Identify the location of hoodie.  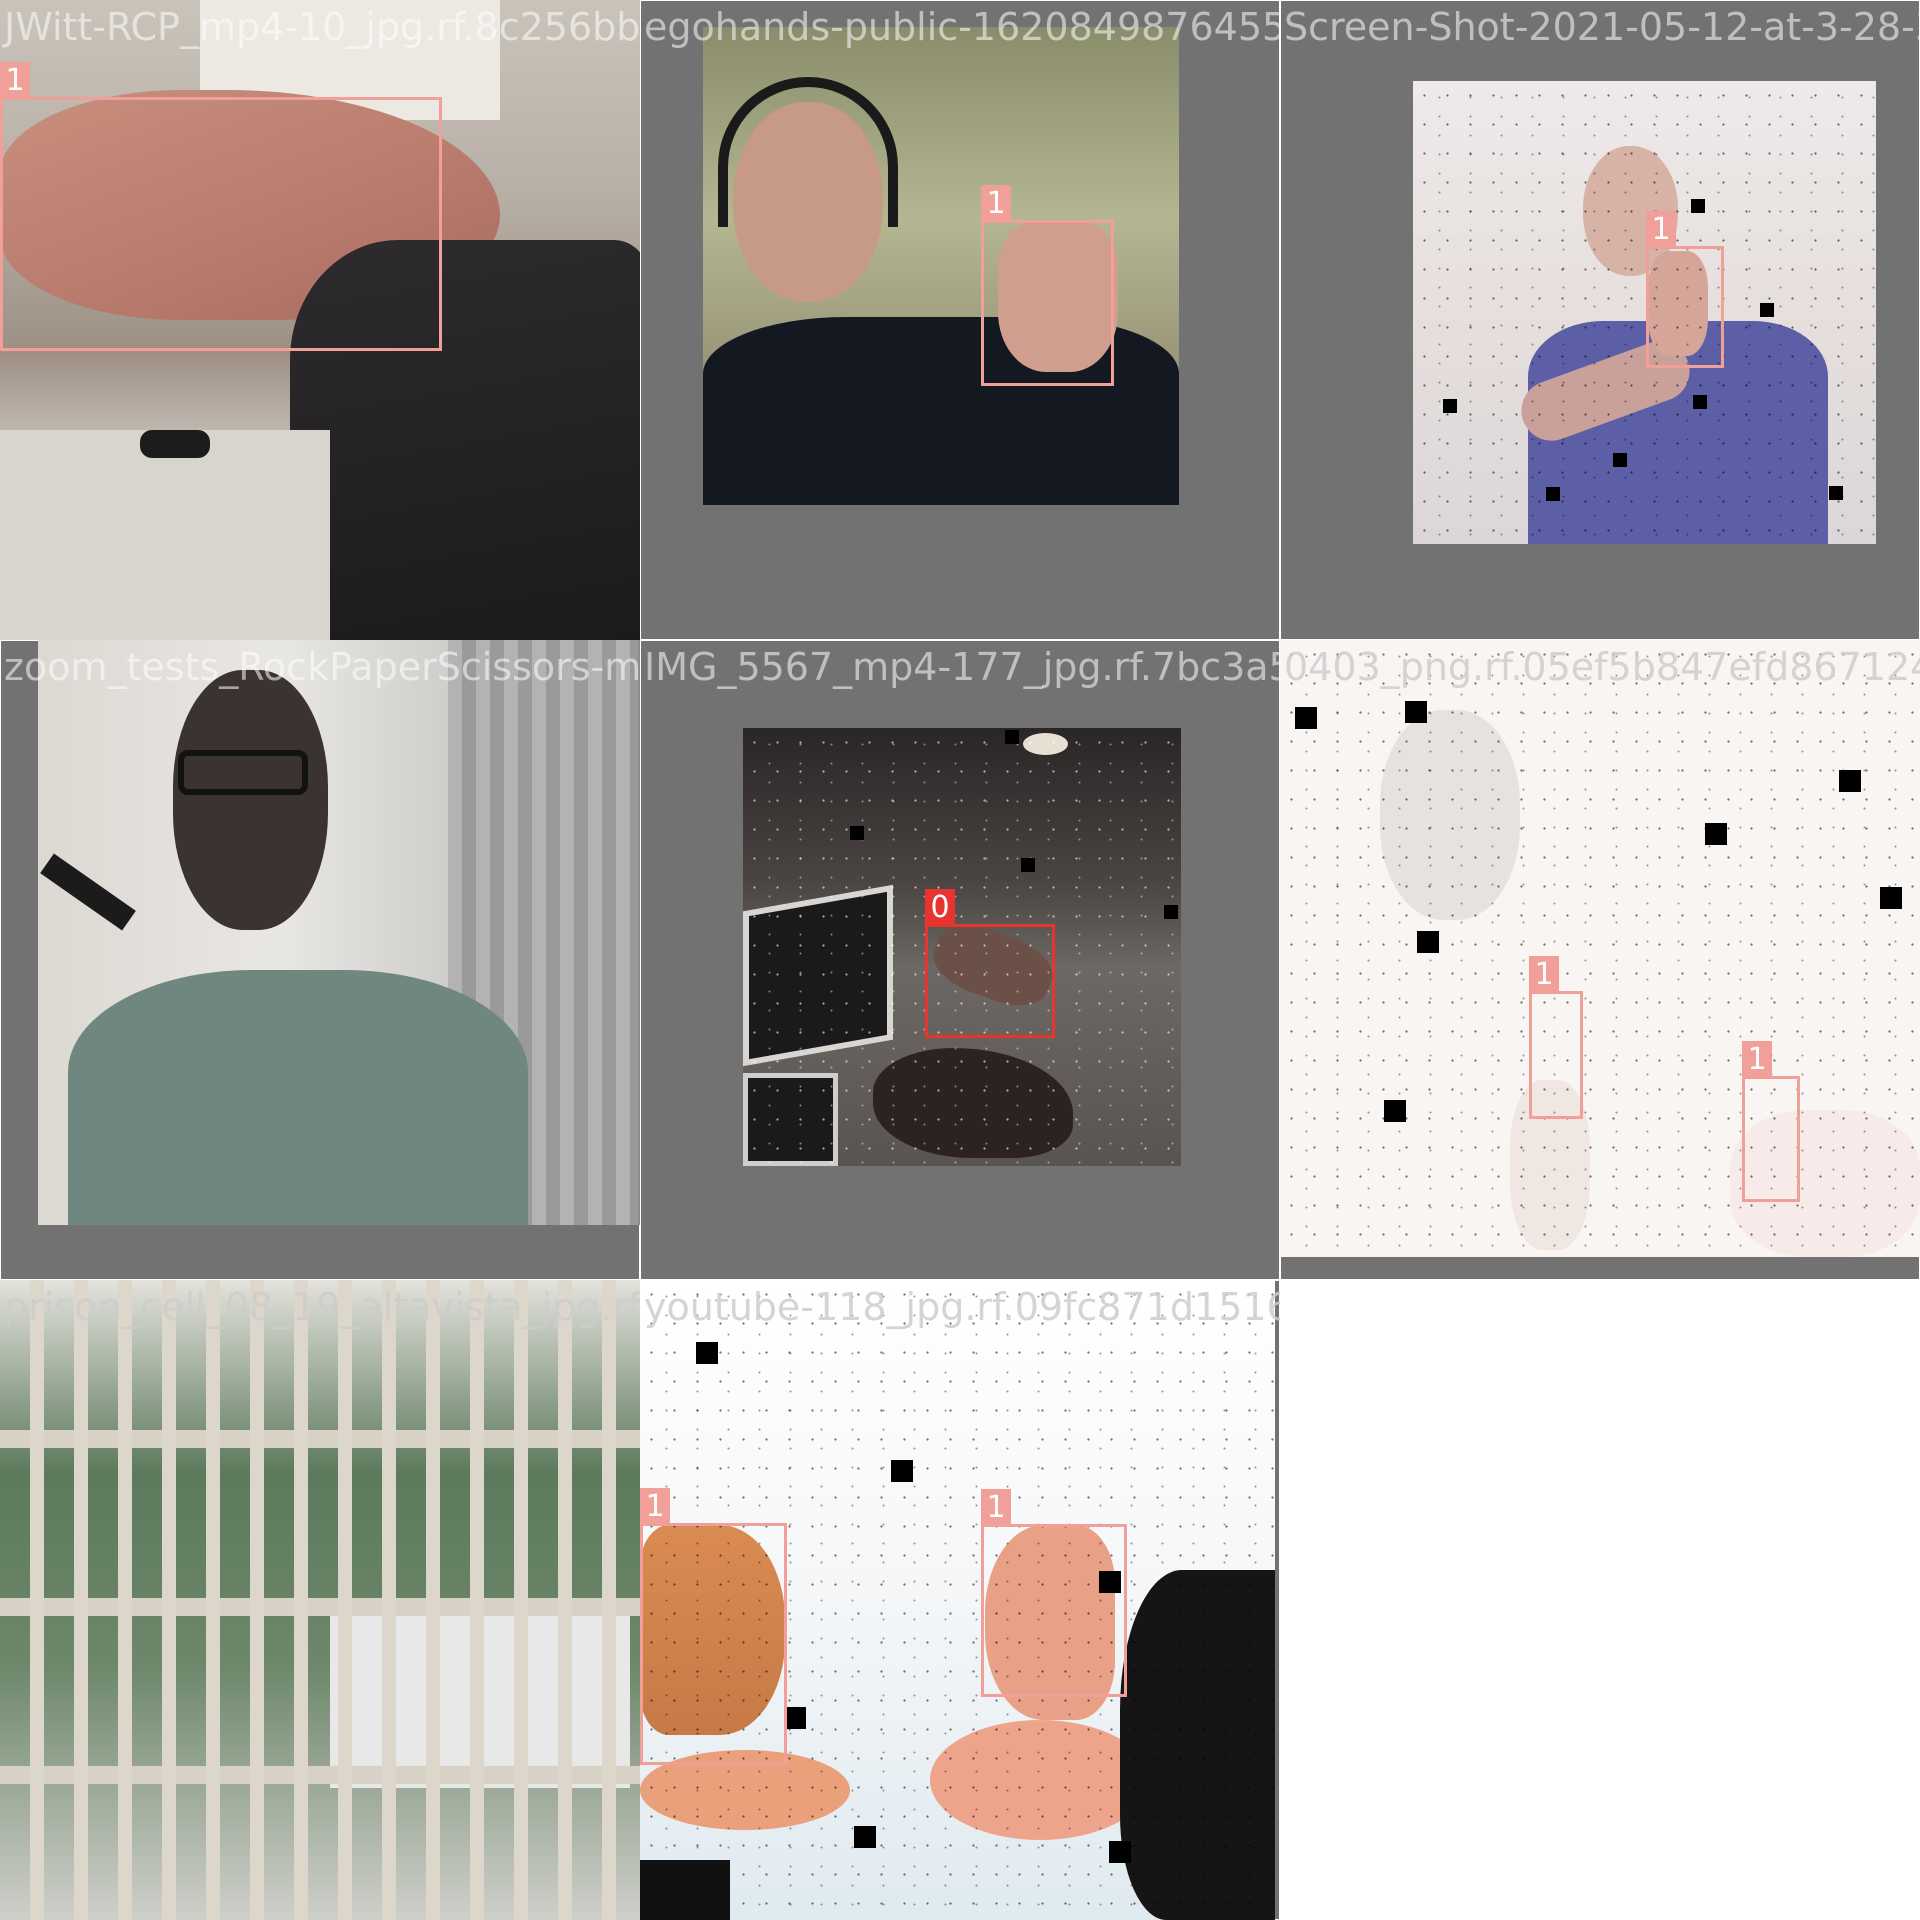
(298, 1097).